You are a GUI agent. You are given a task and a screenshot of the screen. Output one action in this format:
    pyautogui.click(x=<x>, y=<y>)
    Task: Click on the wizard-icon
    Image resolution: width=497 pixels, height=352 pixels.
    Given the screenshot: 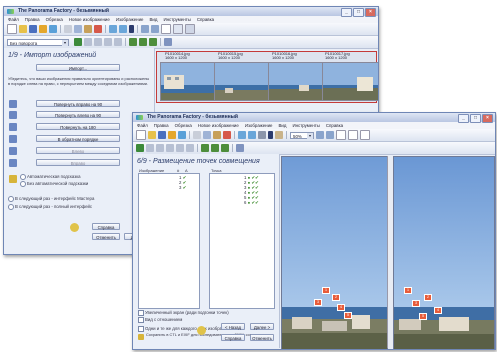 What is the action you would take?
    pyautogui.click(x=78, y=42)
    